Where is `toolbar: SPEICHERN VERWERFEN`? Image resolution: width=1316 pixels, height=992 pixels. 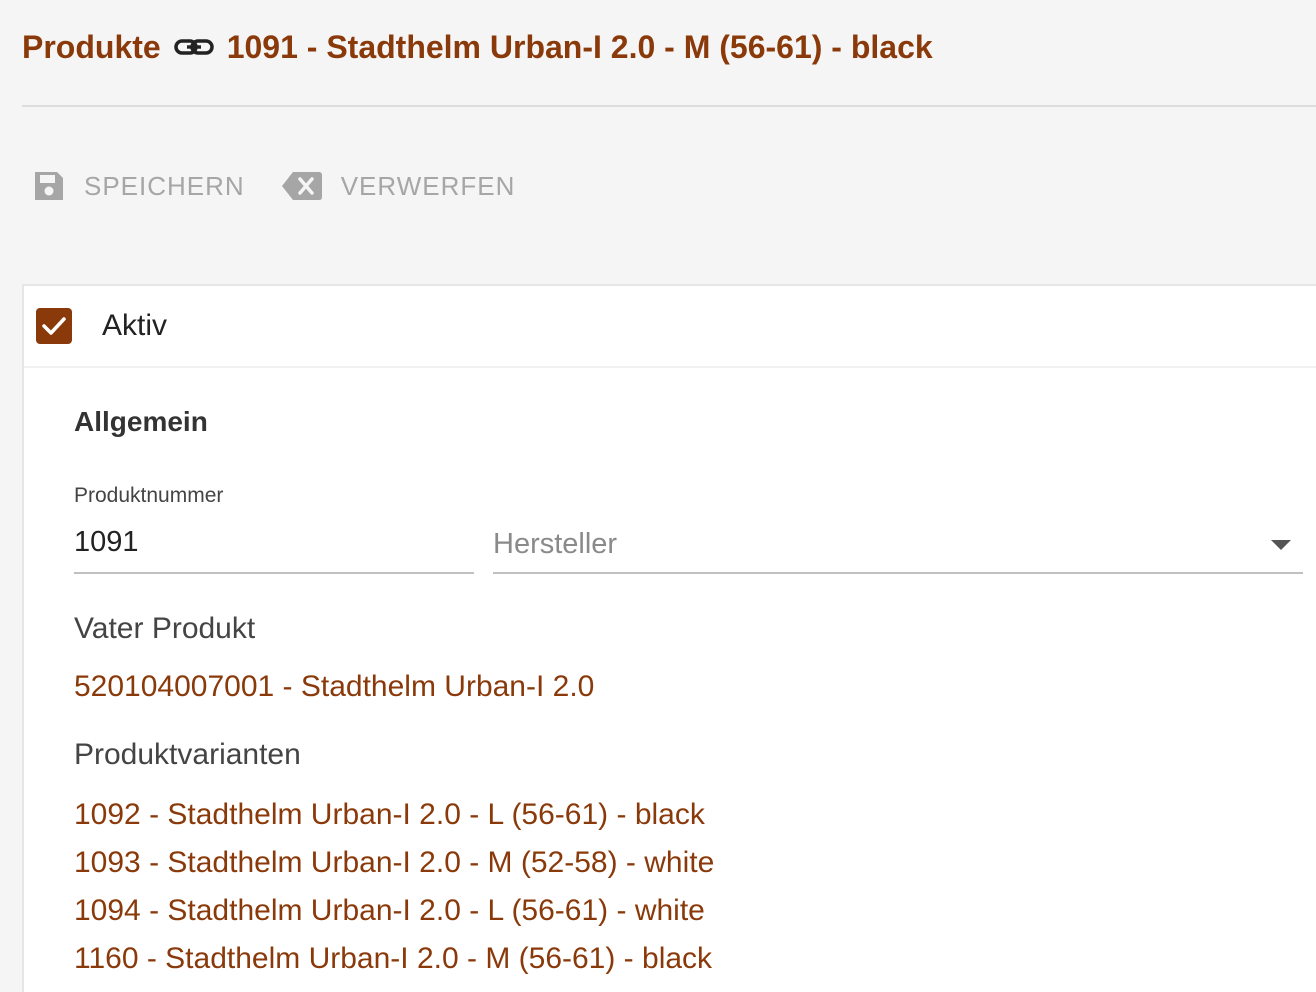
toolbar: SPEICHERN VERWERFEN is located at coordinates (291, 186).